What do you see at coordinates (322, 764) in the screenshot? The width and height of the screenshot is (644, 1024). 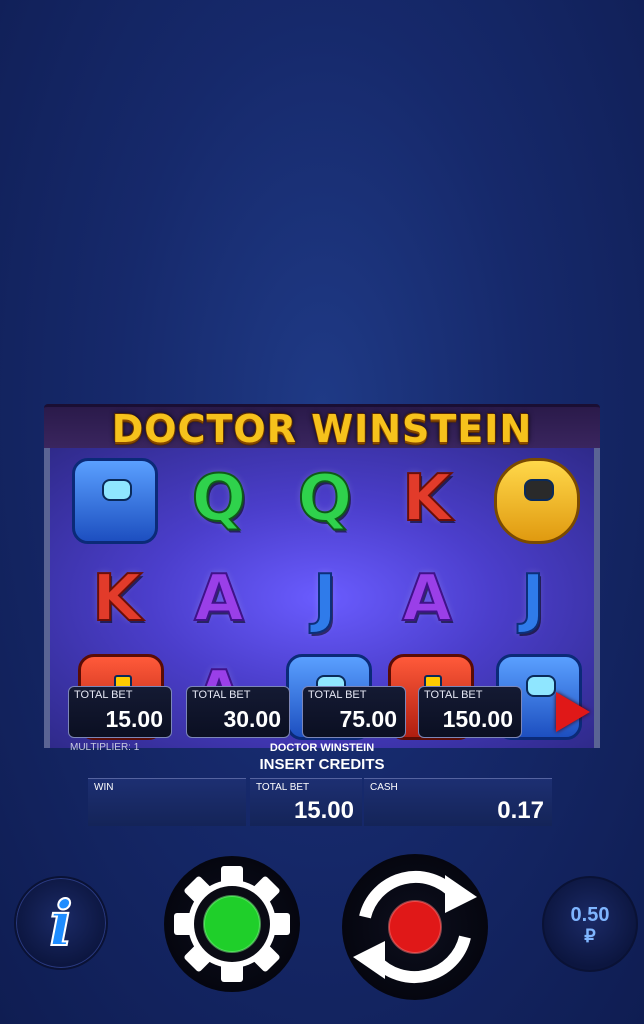 I see `status-message: INSERT CREDITS` at bounding box center [322, 764].